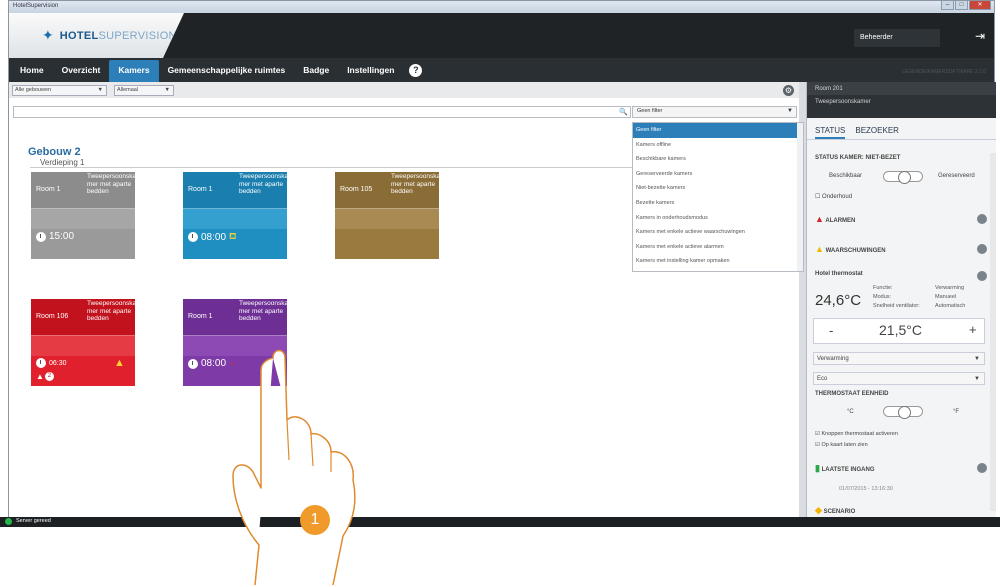 The image size is (1000, 587). Describe the element at coordinates (830, 132) in the screenshot. I see `tab-status: STATUS` at that location.